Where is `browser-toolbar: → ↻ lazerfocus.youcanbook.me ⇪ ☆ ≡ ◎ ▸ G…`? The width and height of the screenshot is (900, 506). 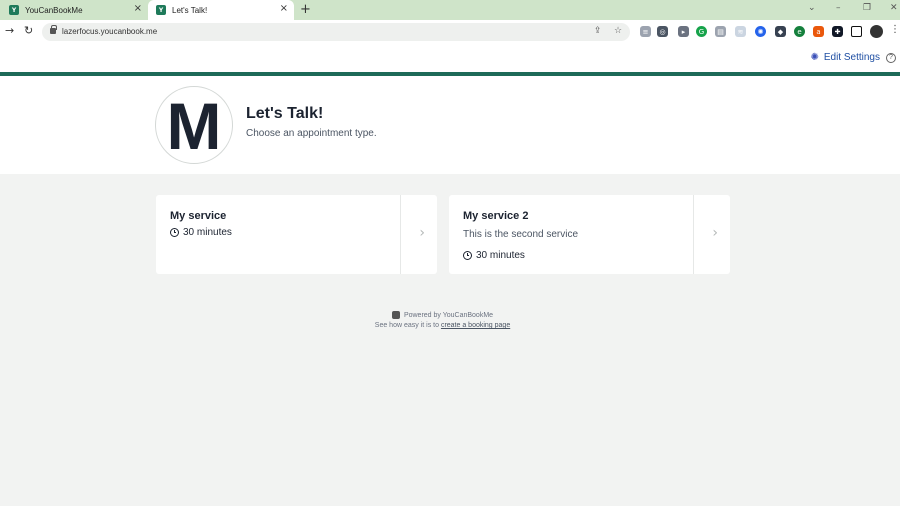 browser-toolbar: → ↻ lazerfocus.youcanbook.me ⇪ ☆ ≡ ◎ ▸ G… is located at coordinates (450, 32).